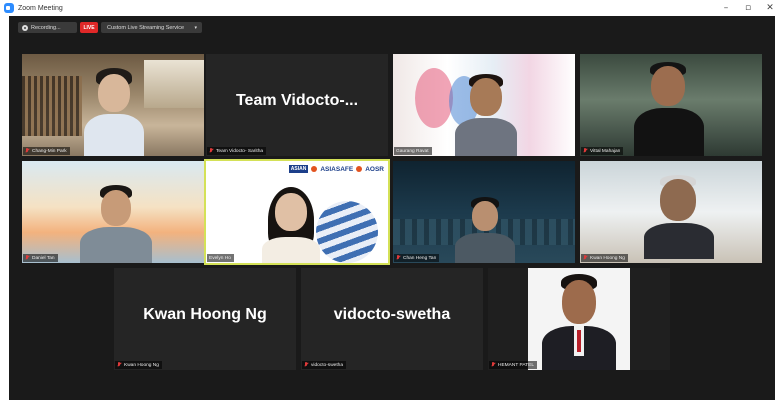 The width and height of the screenshot is (781, 403). I want to click on maximize-button: ▫, so click(748, 8).